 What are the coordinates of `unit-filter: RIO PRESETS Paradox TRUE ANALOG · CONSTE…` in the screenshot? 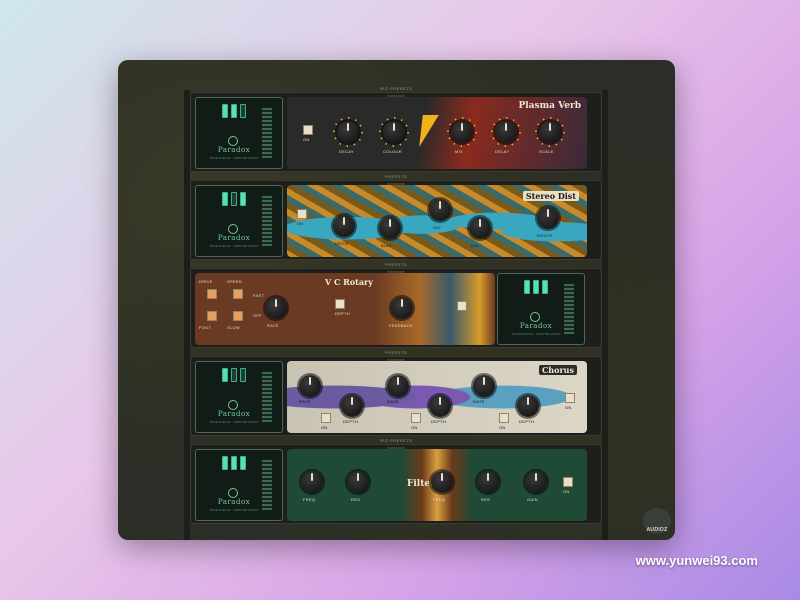 It's located at (396, 481).